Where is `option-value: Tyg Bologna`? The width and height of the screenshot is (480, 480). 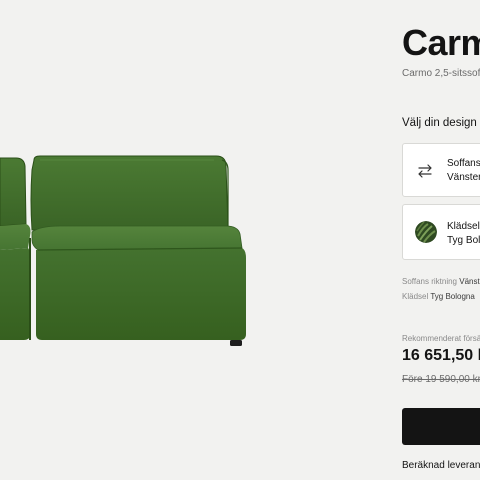 option-value: Tyg Bologna is located at coordinates (463, 240).